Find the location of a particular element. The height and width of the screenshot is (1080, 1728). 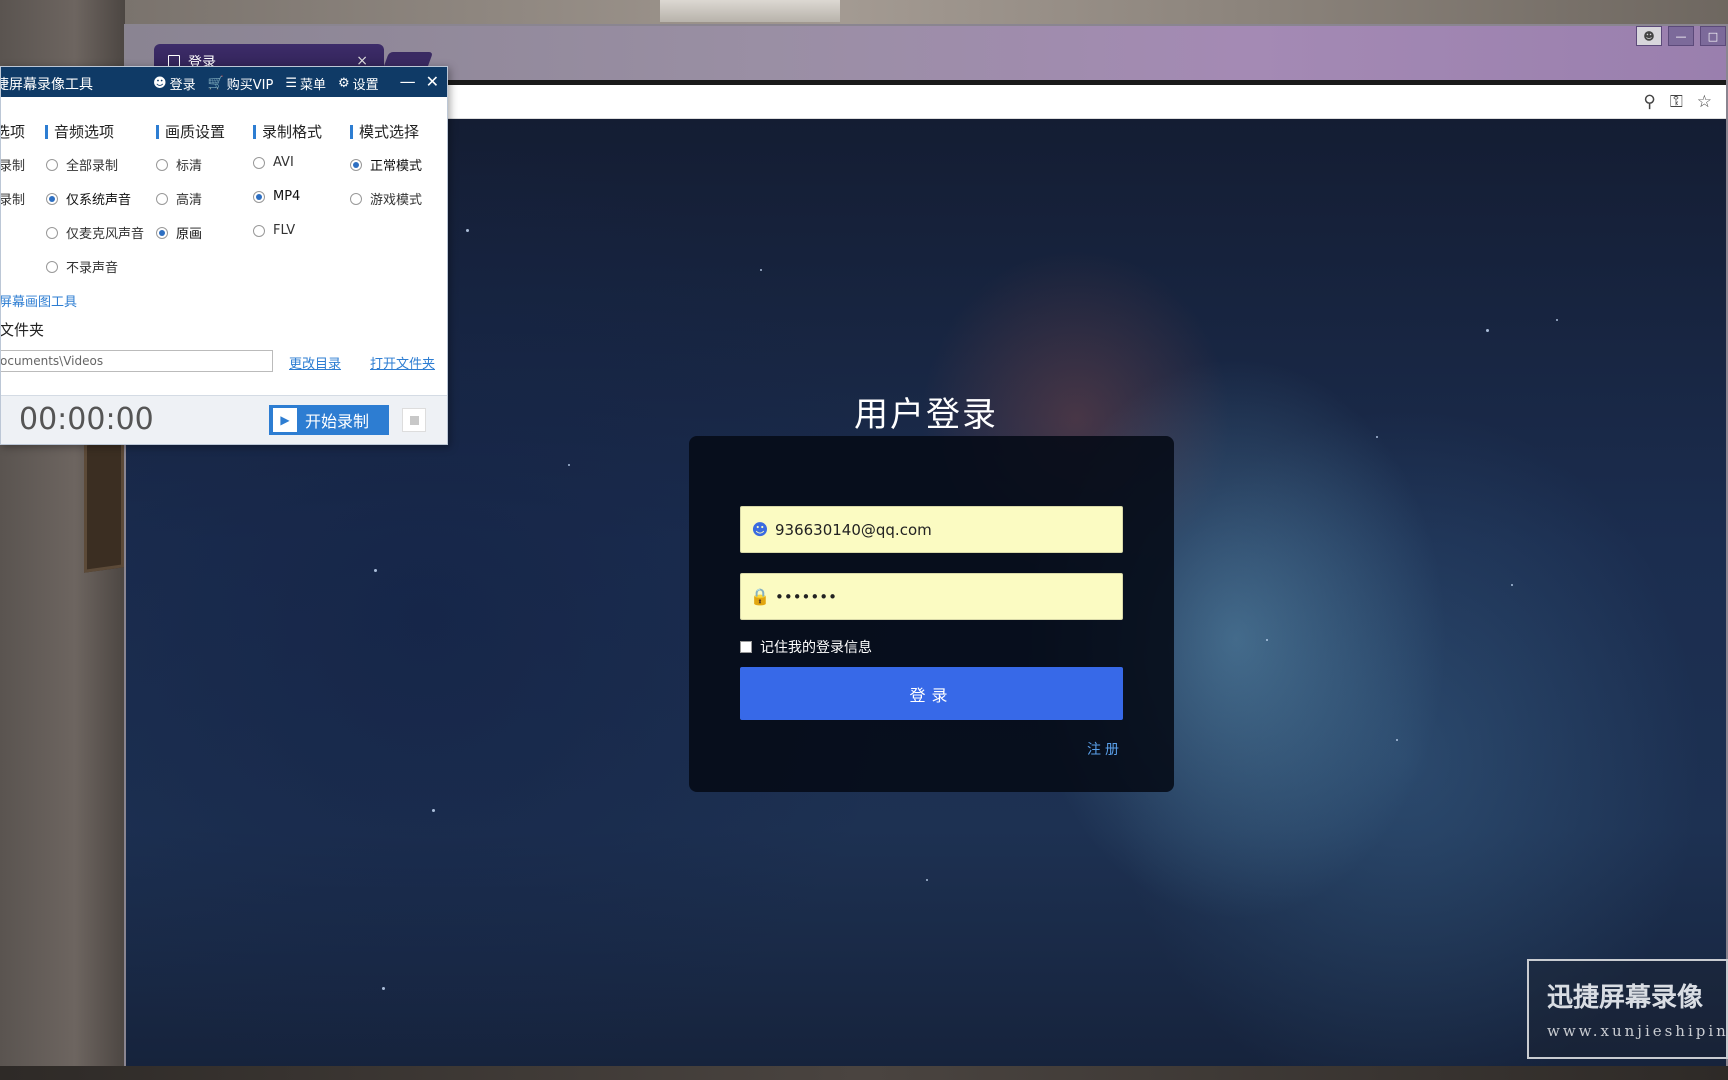

recorder-app-title: 捷屏幕录像工具 is located at coordinates (46, 85).